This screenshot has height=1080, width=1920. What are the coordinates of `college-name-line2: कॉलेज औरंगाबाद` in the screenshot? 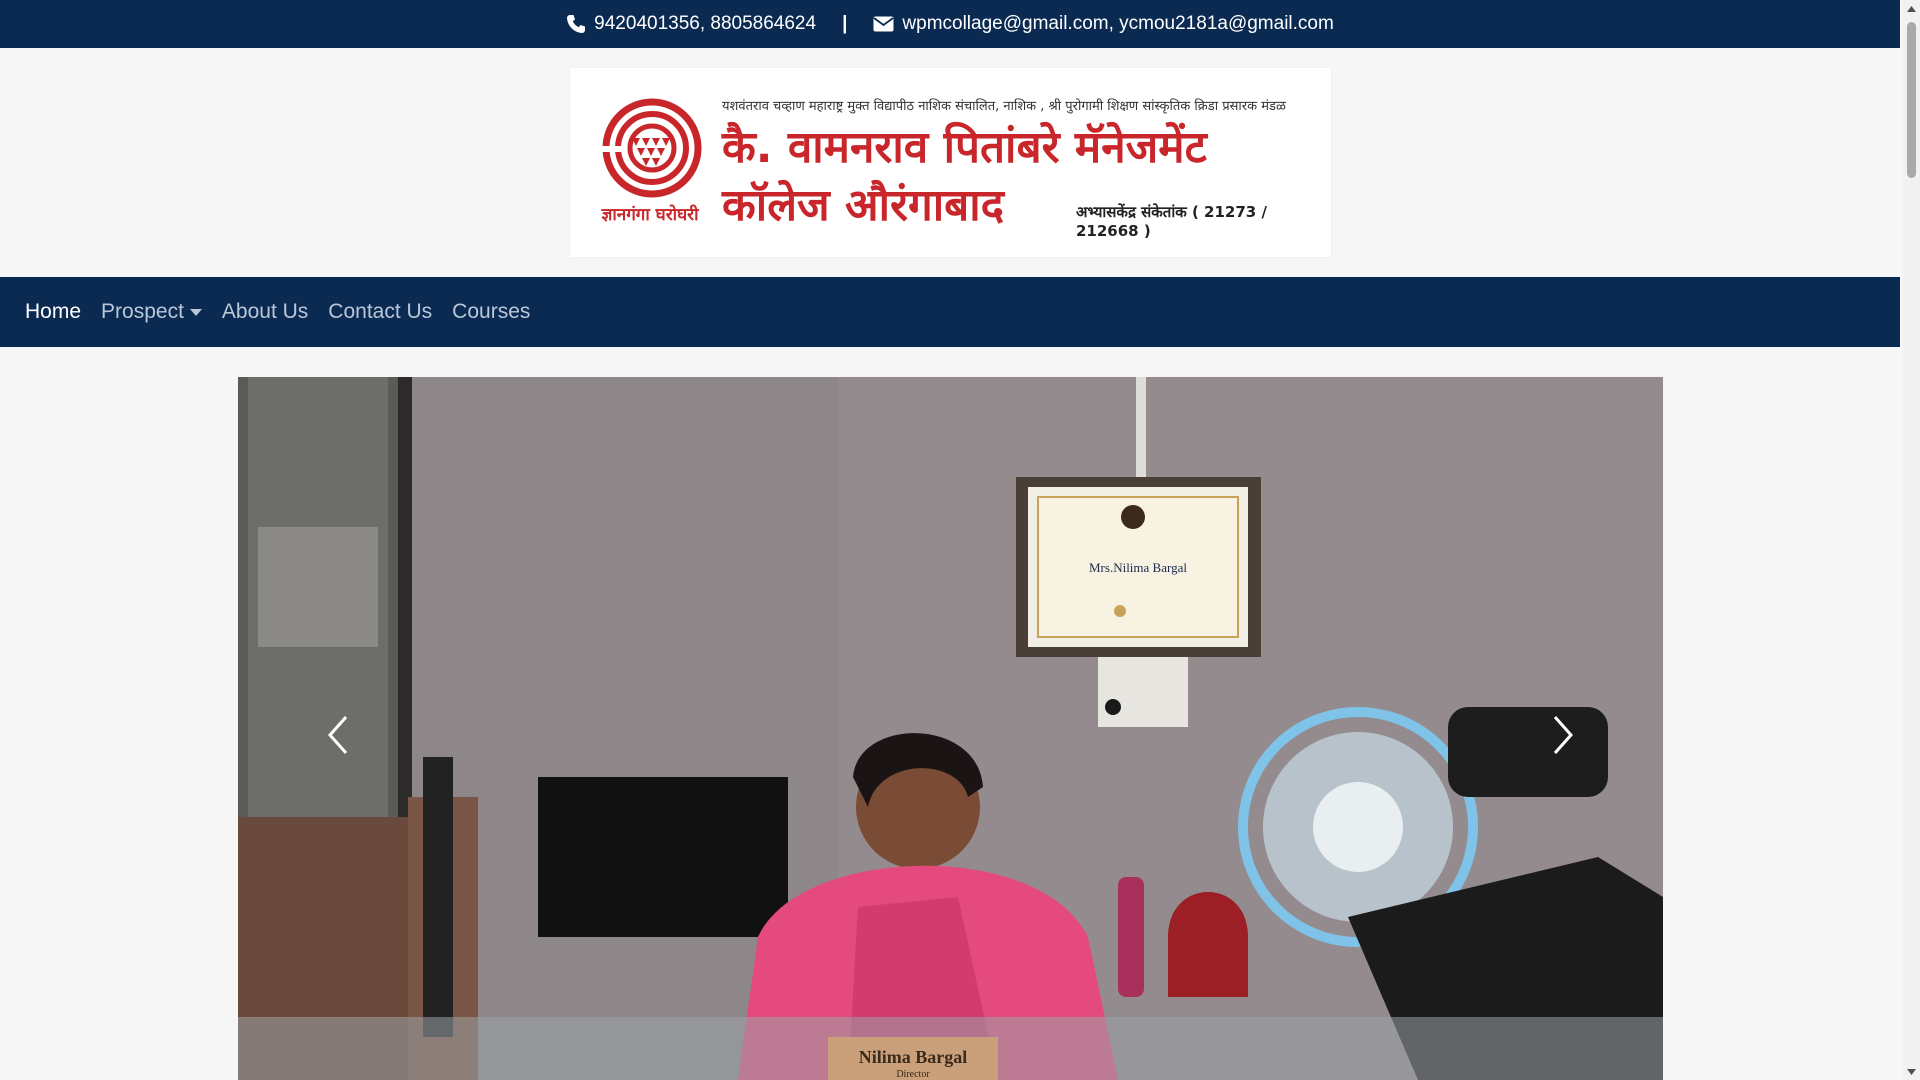 It's located at (863, 205).